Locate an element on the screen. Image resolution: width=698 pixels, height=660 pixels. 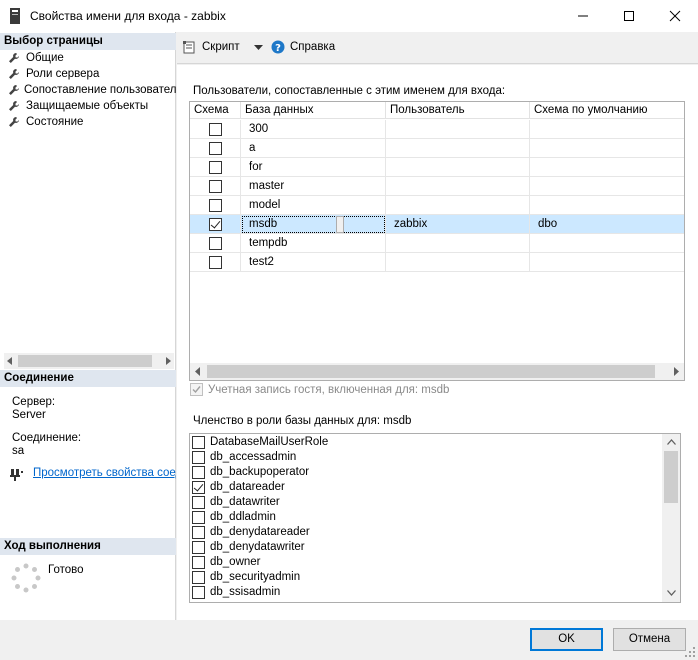
chevron-up-icon is located at coordinates (671, 442).